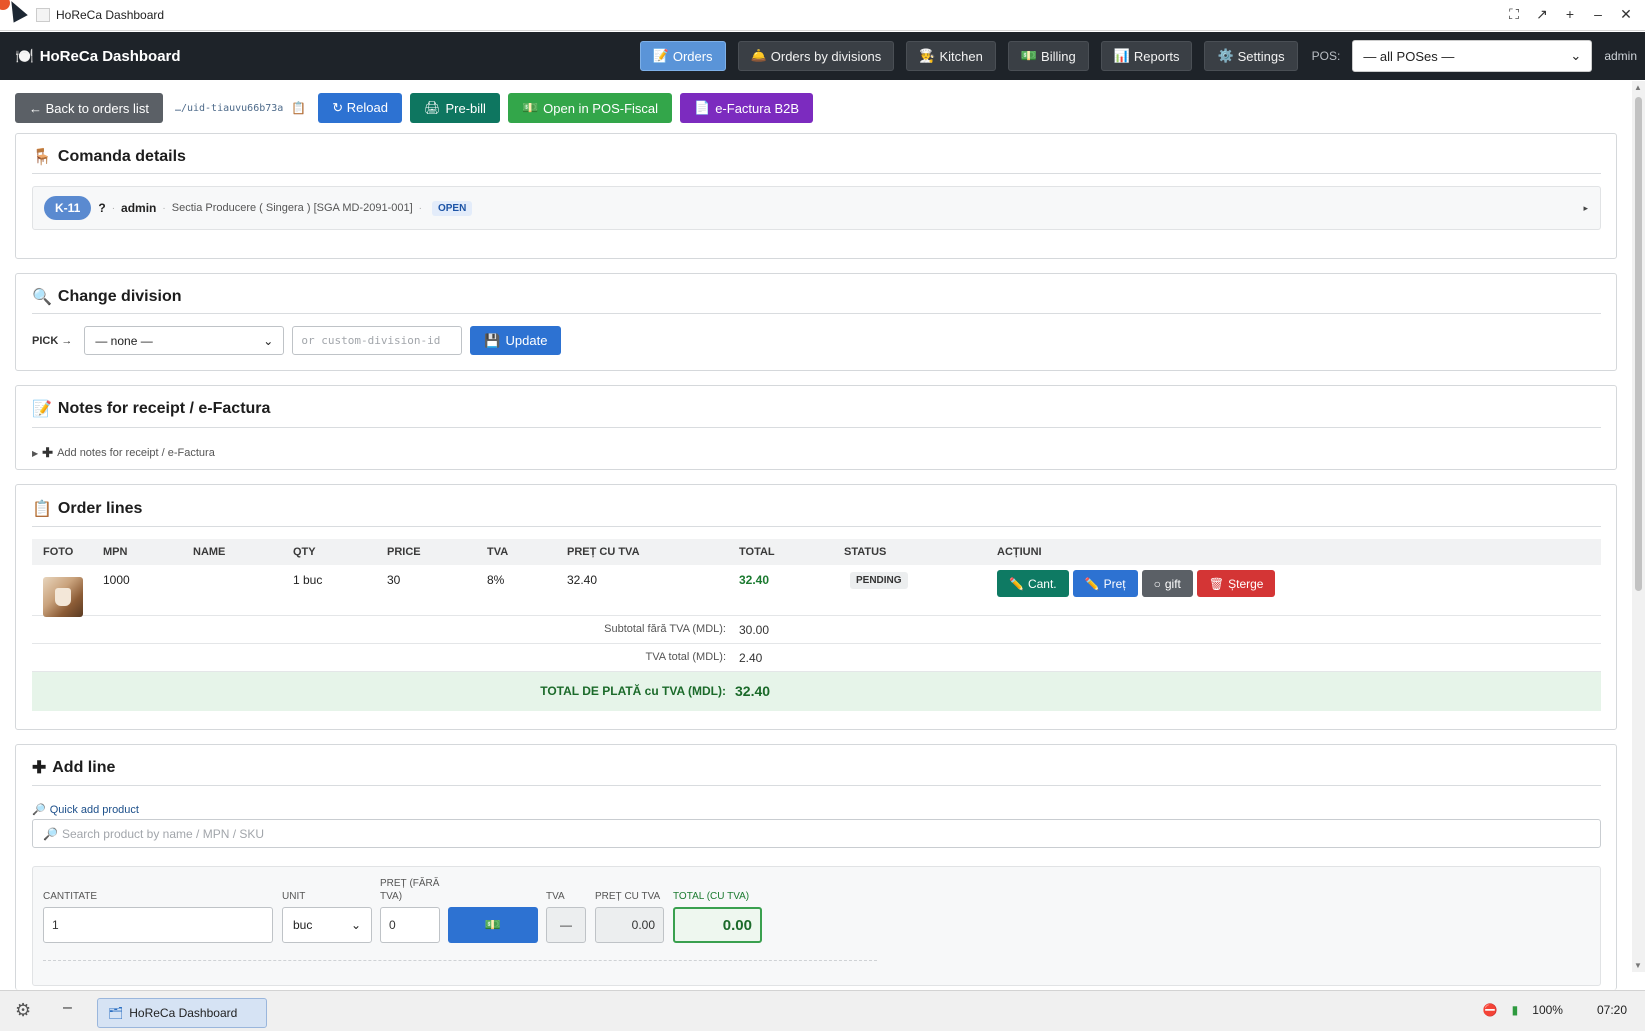 The height and width of the screenshot is (1031, 1645). Describe the element at coordinates (1490, 1010) in the screenshot. I see `network-off-icon: ⛔` at that location.